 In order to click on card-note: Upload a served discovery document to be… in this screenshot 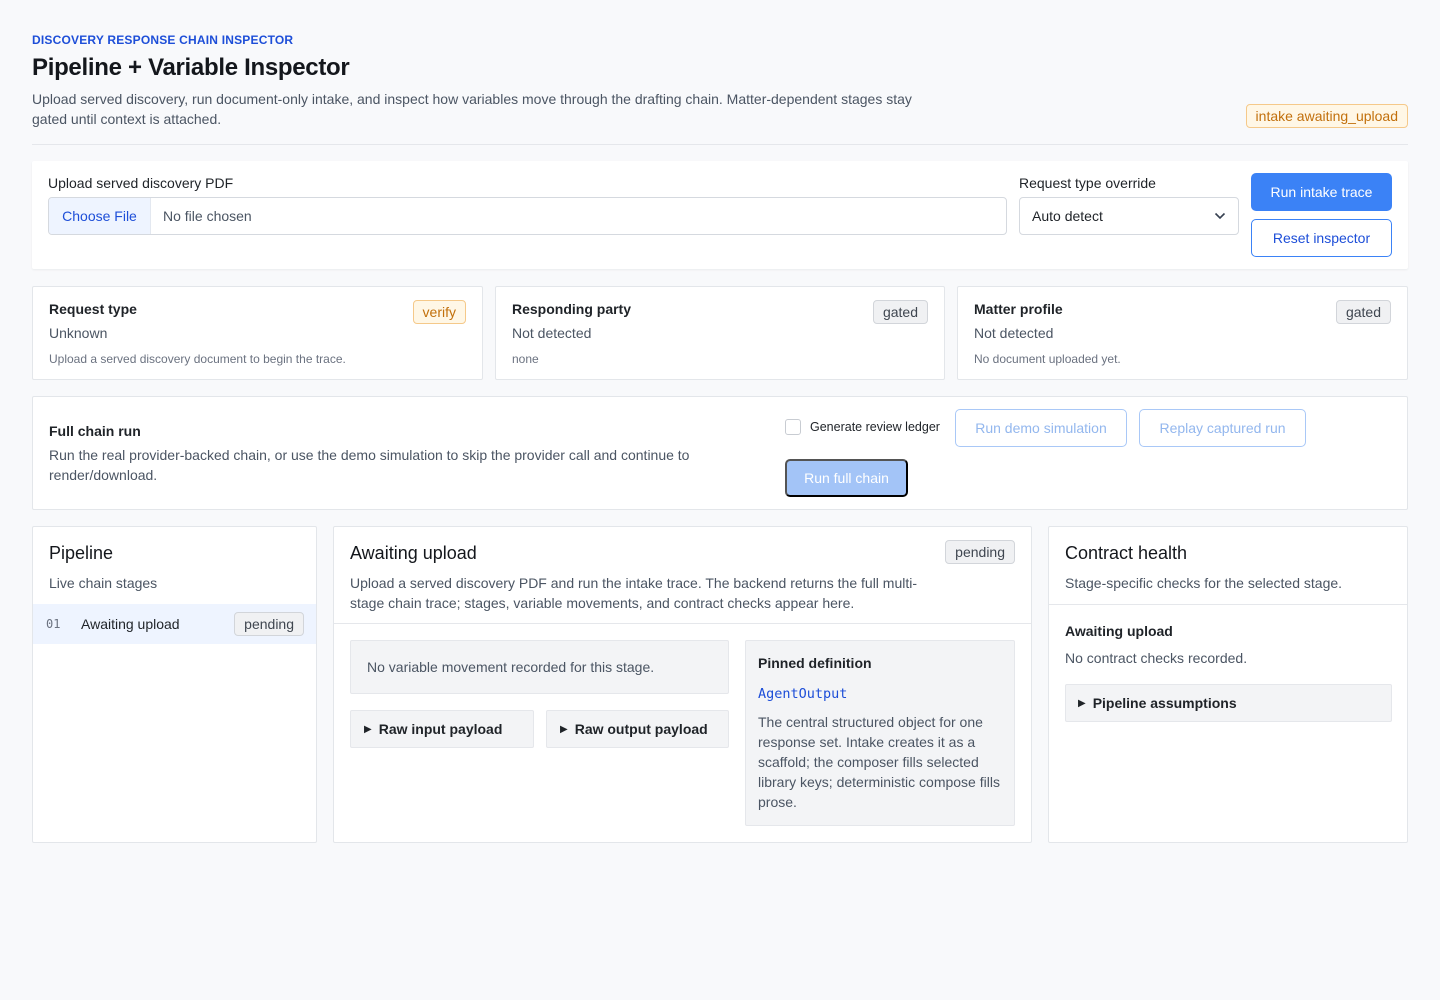, I will do `click(197, 359)`.